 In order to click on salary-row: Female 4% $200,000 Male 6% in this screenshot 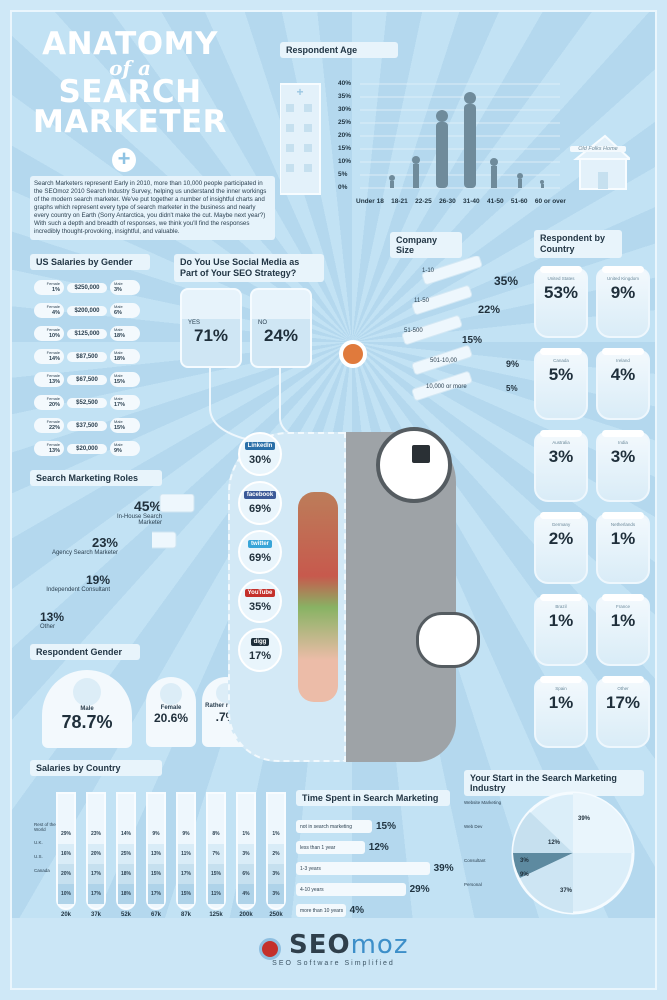, I will do `click(96, 310)`.